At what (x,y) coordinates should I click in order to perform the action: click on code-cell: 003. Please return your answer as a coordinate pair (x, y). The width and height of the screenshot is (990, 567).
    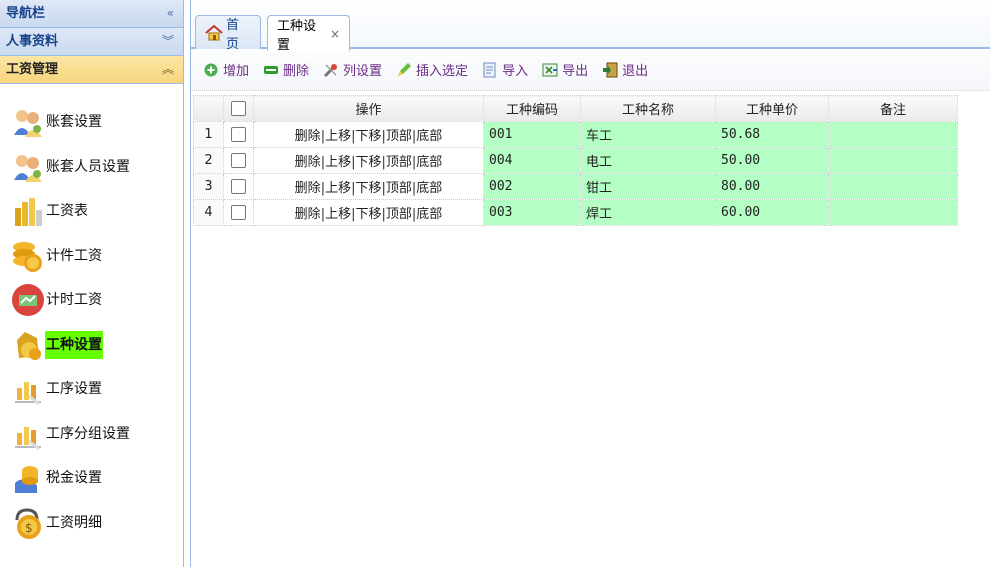
    Looking at the image, I should click on (532, 212).